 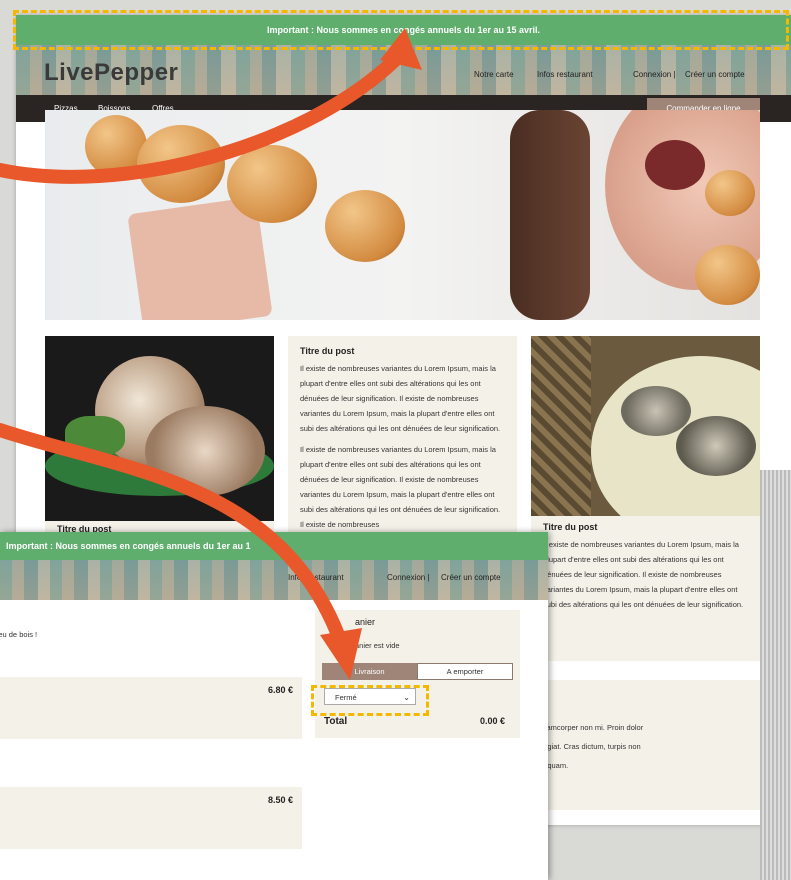 What do you see at coordinates (201, 118) in the screenshot?
I see `arrow-to-announcement` at bounding box center [201, 118].